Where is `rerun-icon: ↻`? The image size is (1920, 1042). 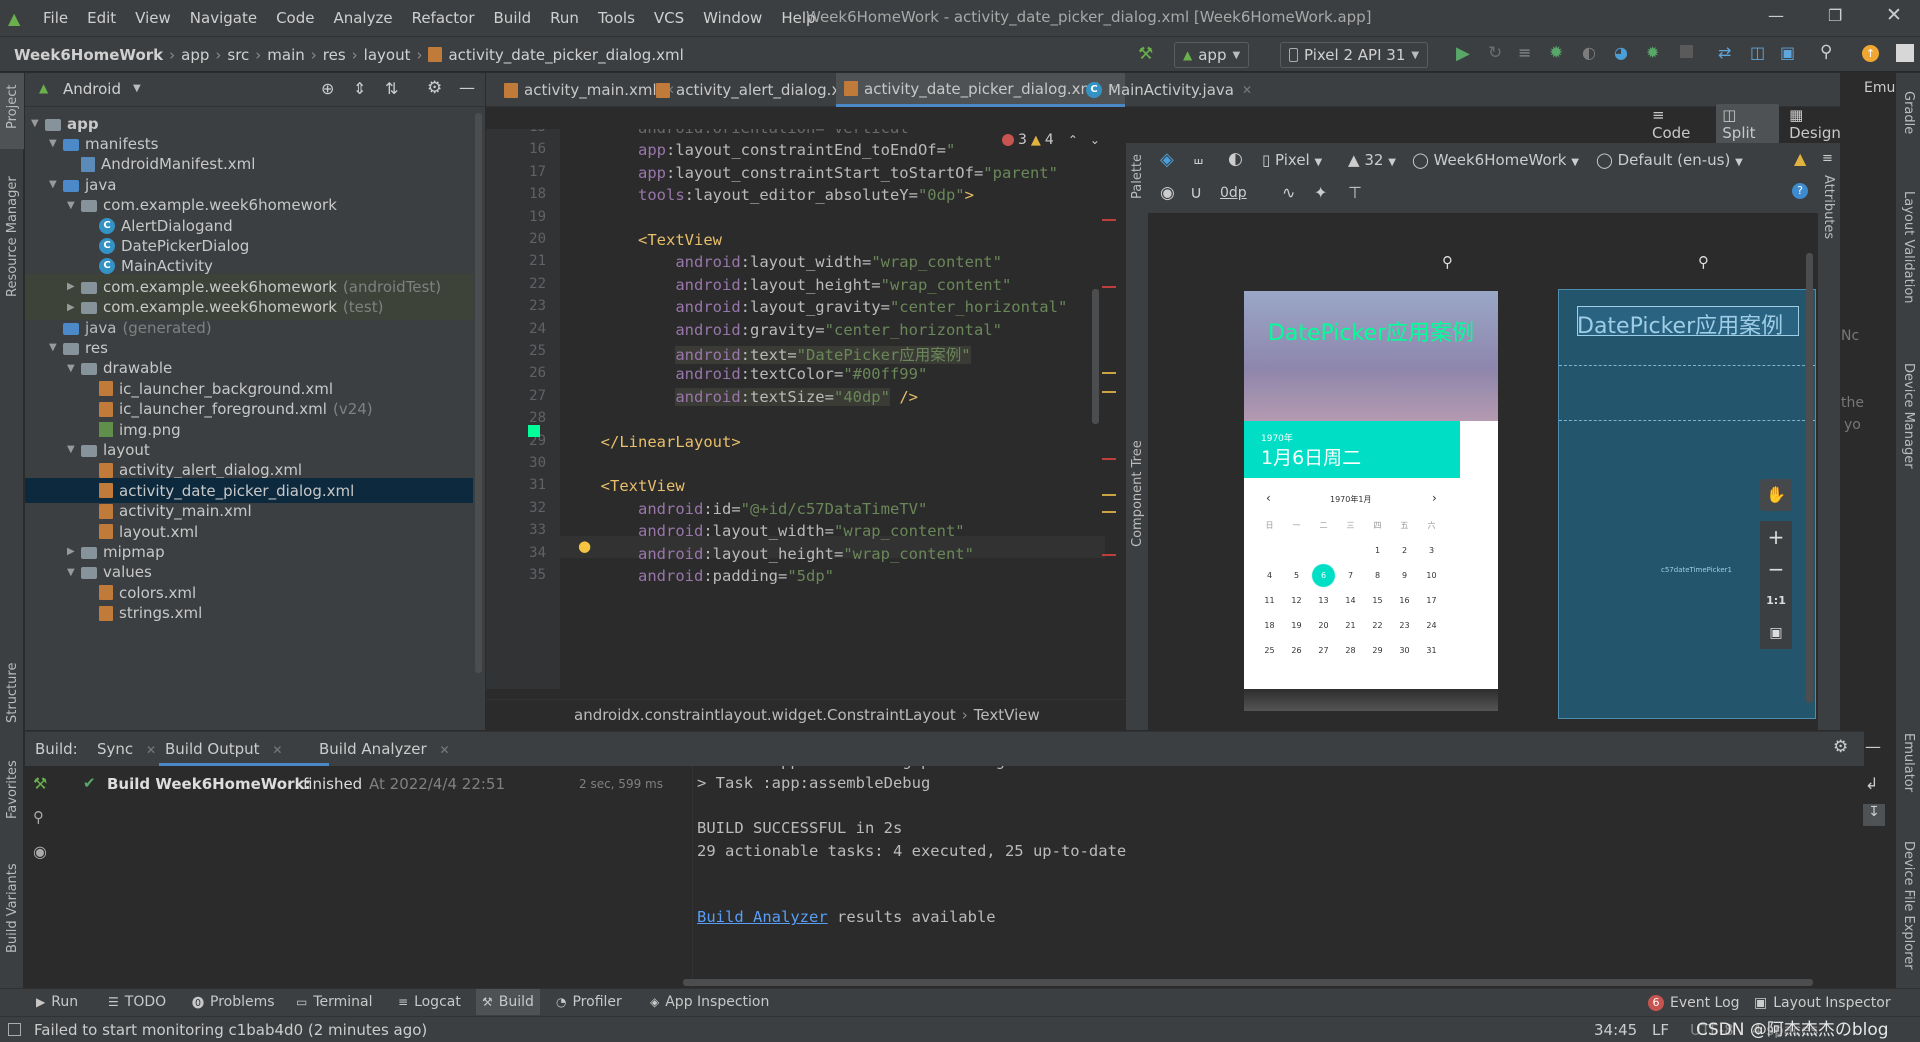 rerun-icon: ↻ is located at coordinates (1495, 53).